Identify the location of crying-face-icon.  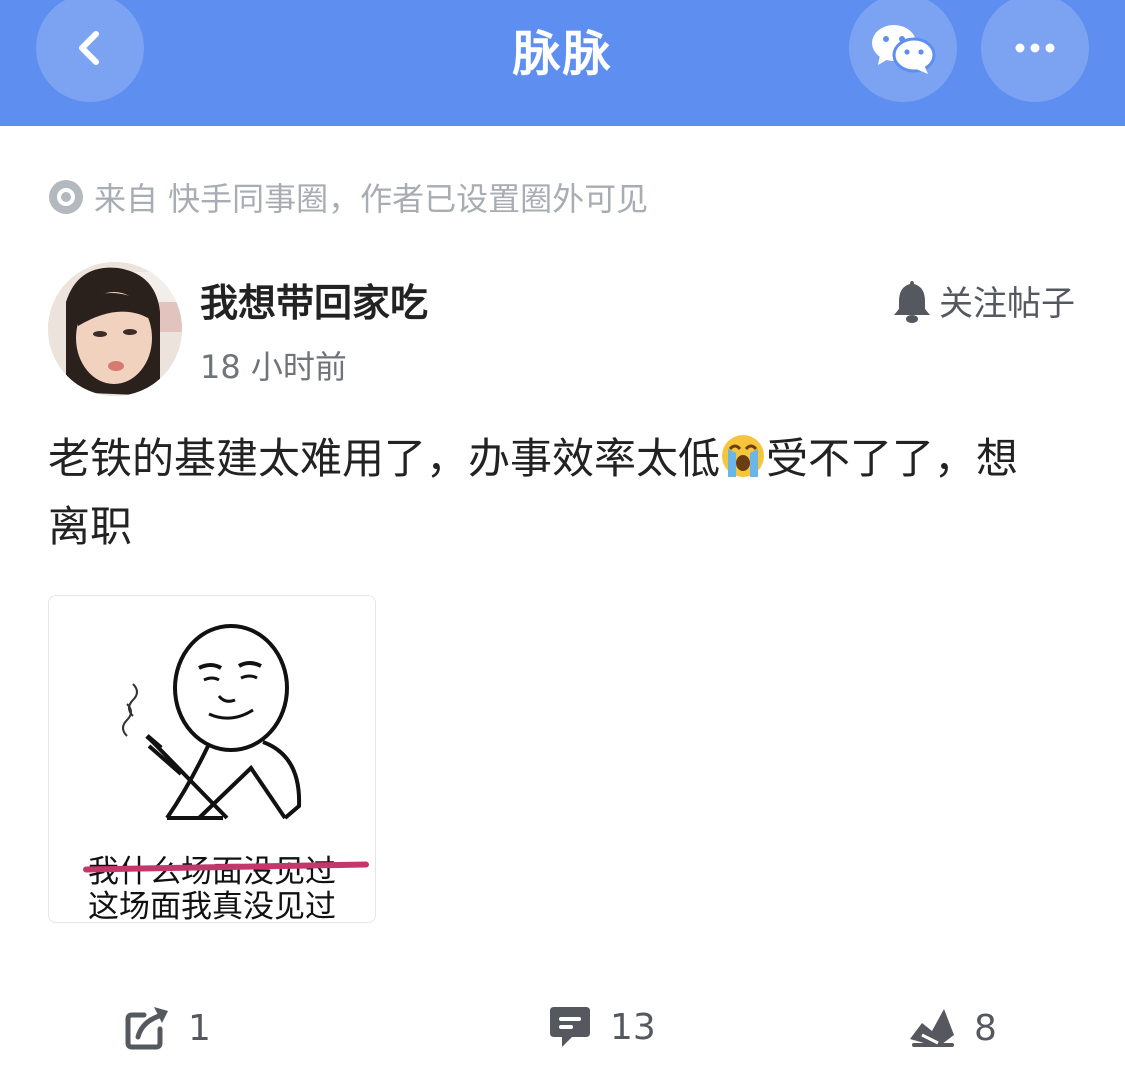
(743, 456).